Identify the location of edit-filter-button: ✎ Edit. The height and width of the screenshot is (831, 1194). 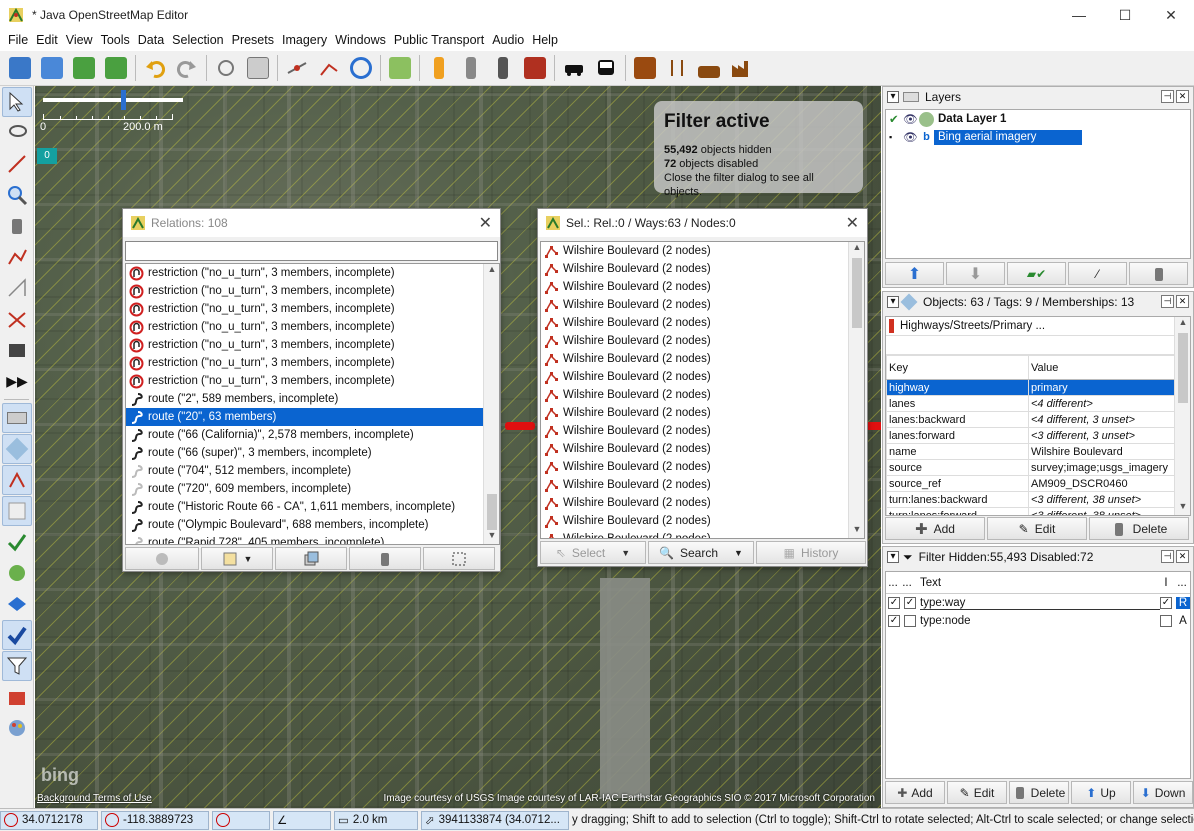
(977, 792).